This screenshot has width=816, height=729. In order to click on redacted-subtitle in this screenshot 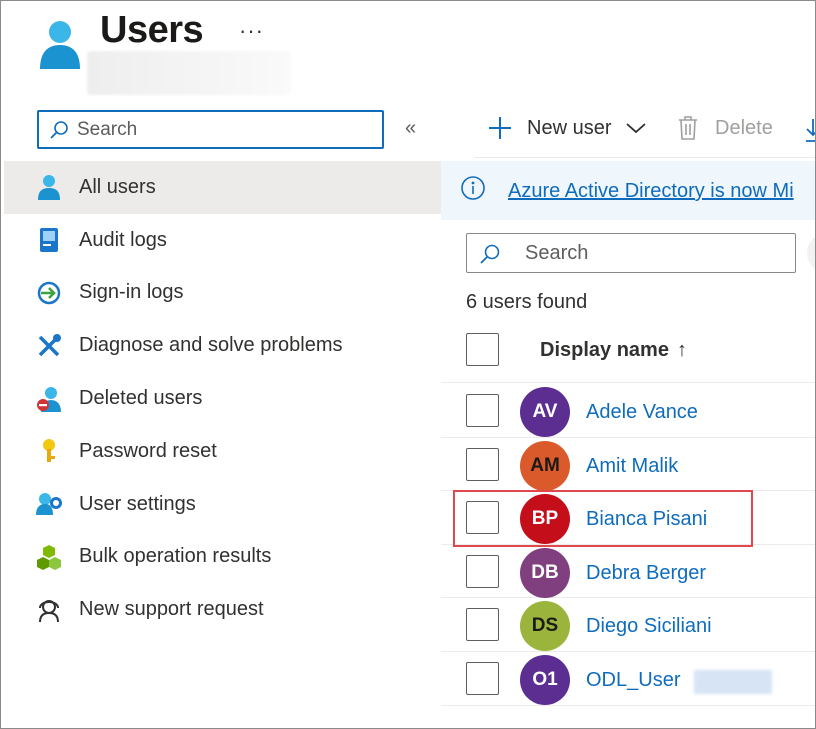, I will do `click(189, 73)`.